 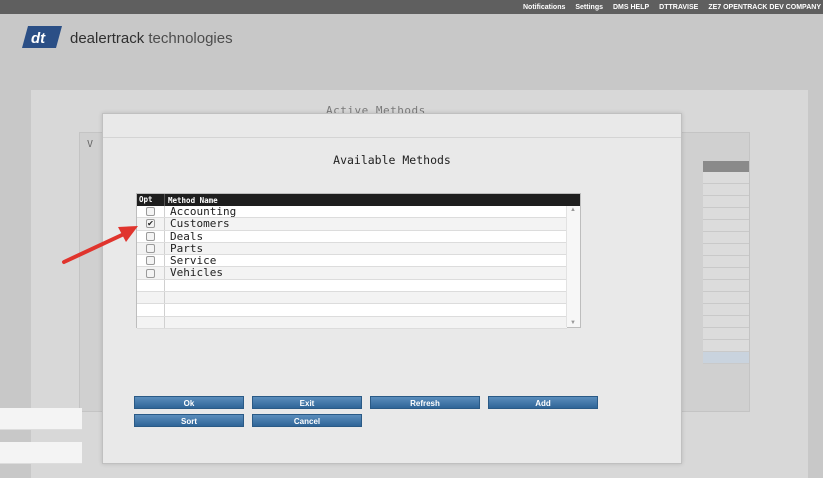 I want to click on settings-link: Settings, so click(x=589, y=7).